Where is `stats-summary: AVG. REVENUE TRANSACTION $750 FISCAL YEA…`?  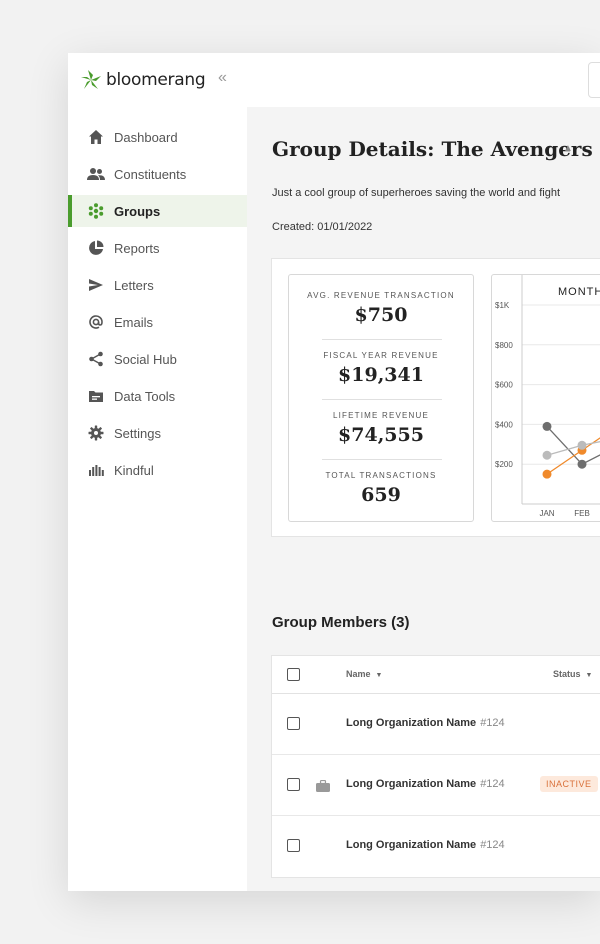 stats-summary: AVG. REVENUE TRANSACTION $750 FISCAL YEA… is located at coordinates (381, 398).